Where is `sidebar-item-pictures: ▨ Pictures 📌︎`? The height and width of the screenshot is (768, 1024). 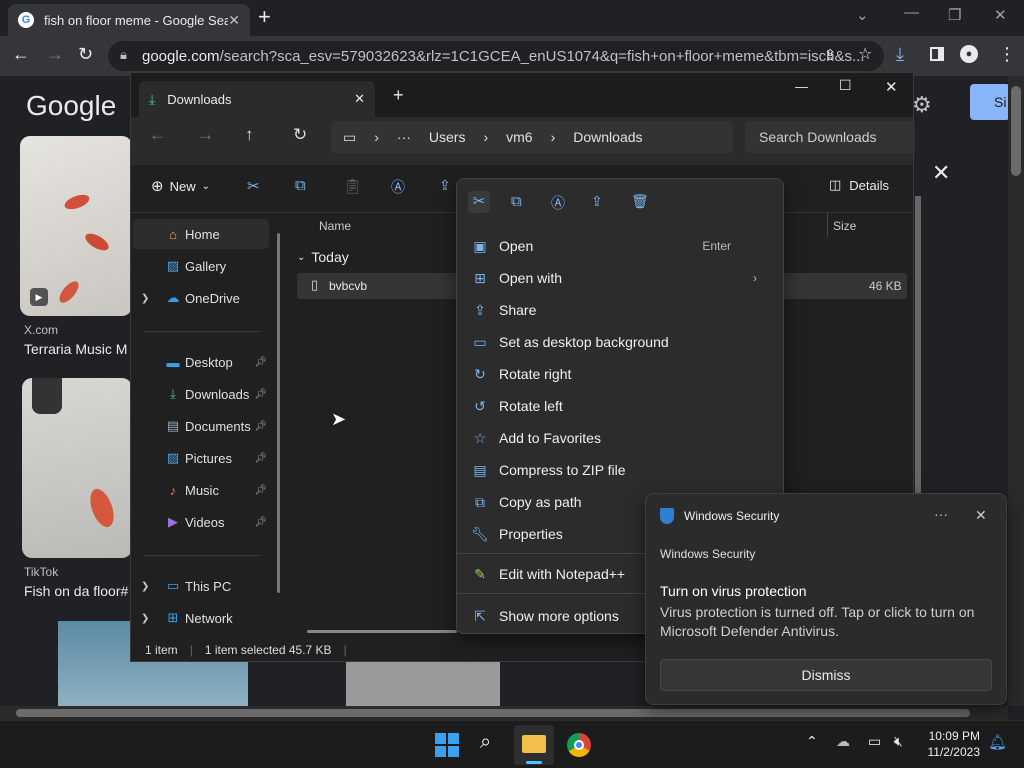 sidebar-item-pictures: ▨ Pictures 📌︎ is located at coordinates (201, 458).